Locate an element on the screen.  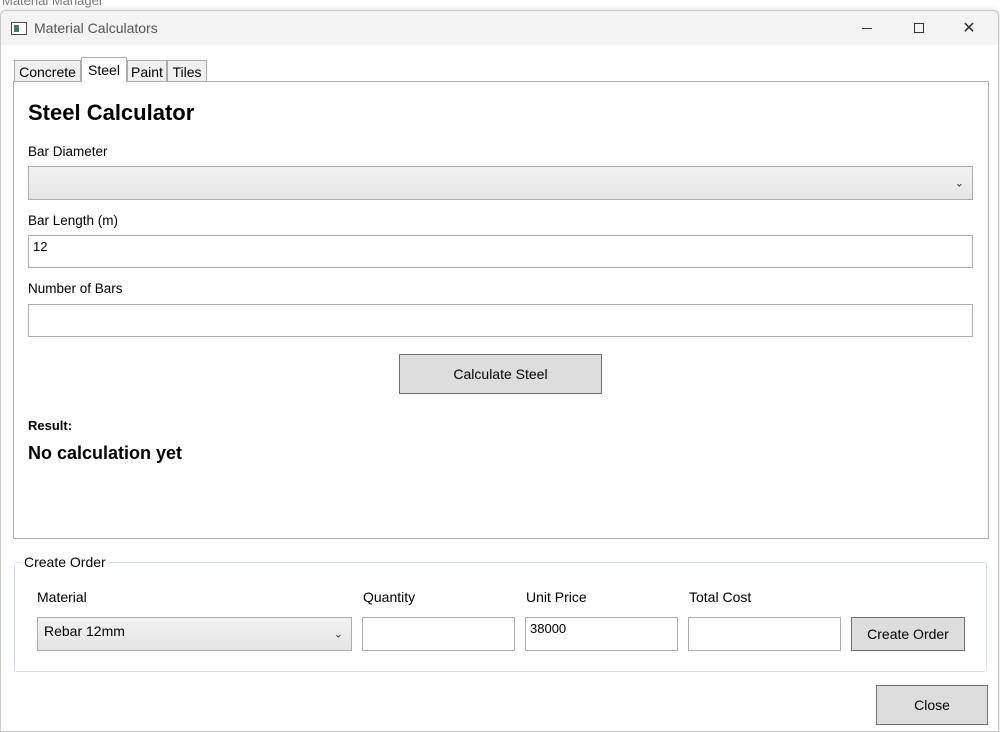
create-order-button: Create Order is located at coordinates (908, 634).